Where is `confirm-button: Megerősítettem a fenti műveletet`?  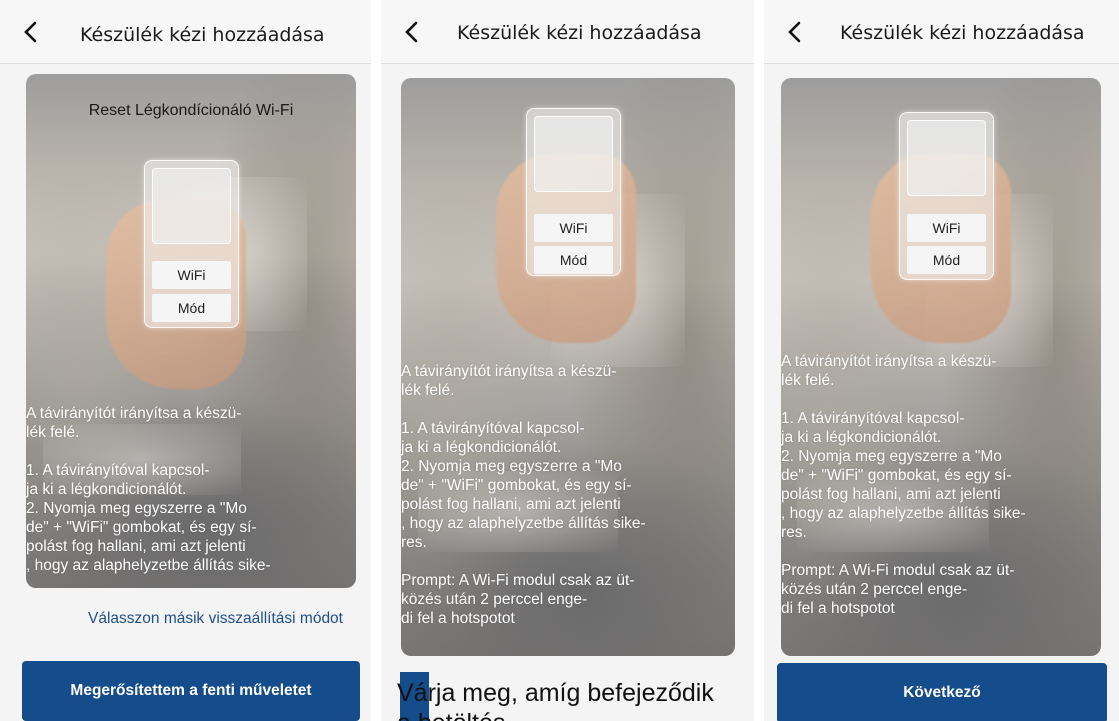 confirm-button: Megerősítettem a fenti műveletet is located at coordinates (191, 691).